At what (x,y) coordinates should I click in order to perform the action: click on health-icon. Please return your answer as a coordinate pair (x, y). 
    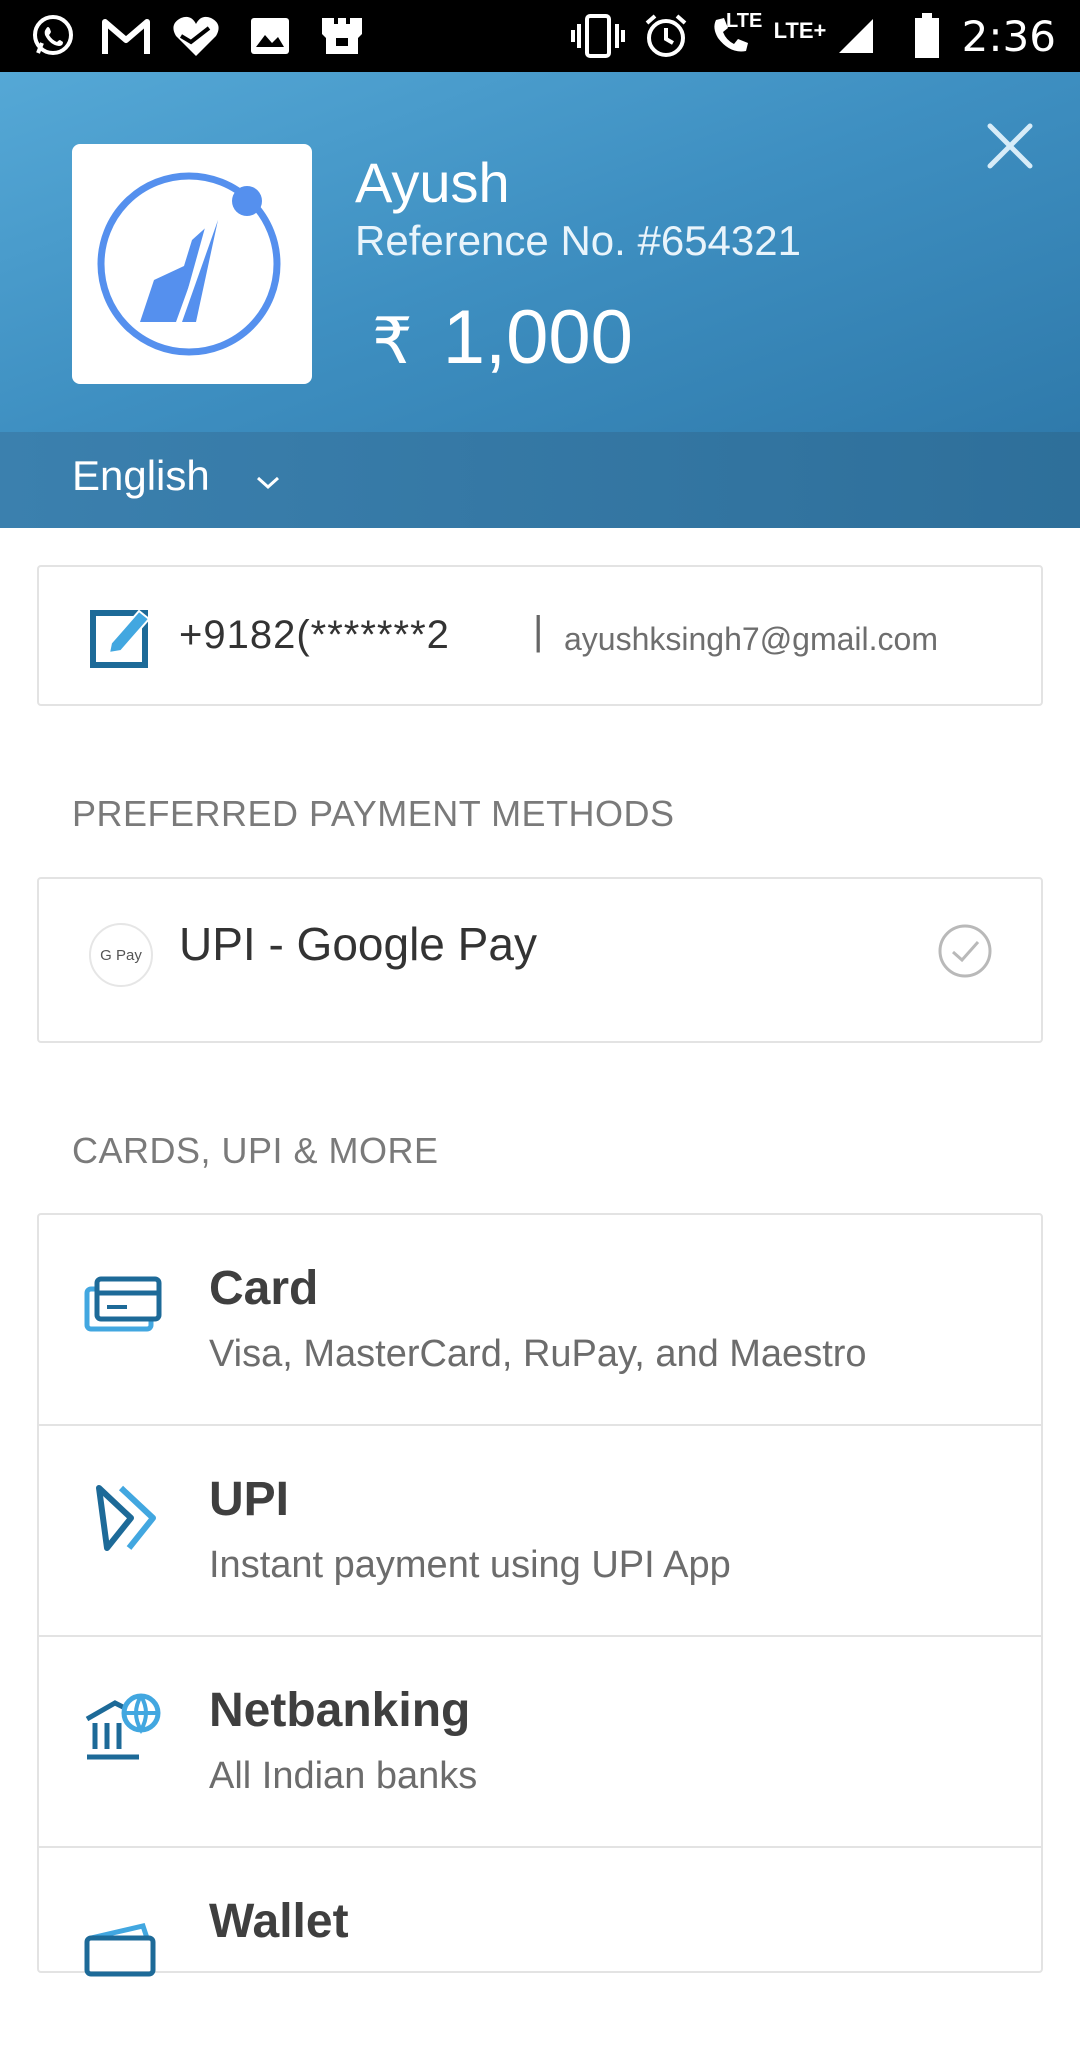
    Looking at the image, I should click on (196, 36).